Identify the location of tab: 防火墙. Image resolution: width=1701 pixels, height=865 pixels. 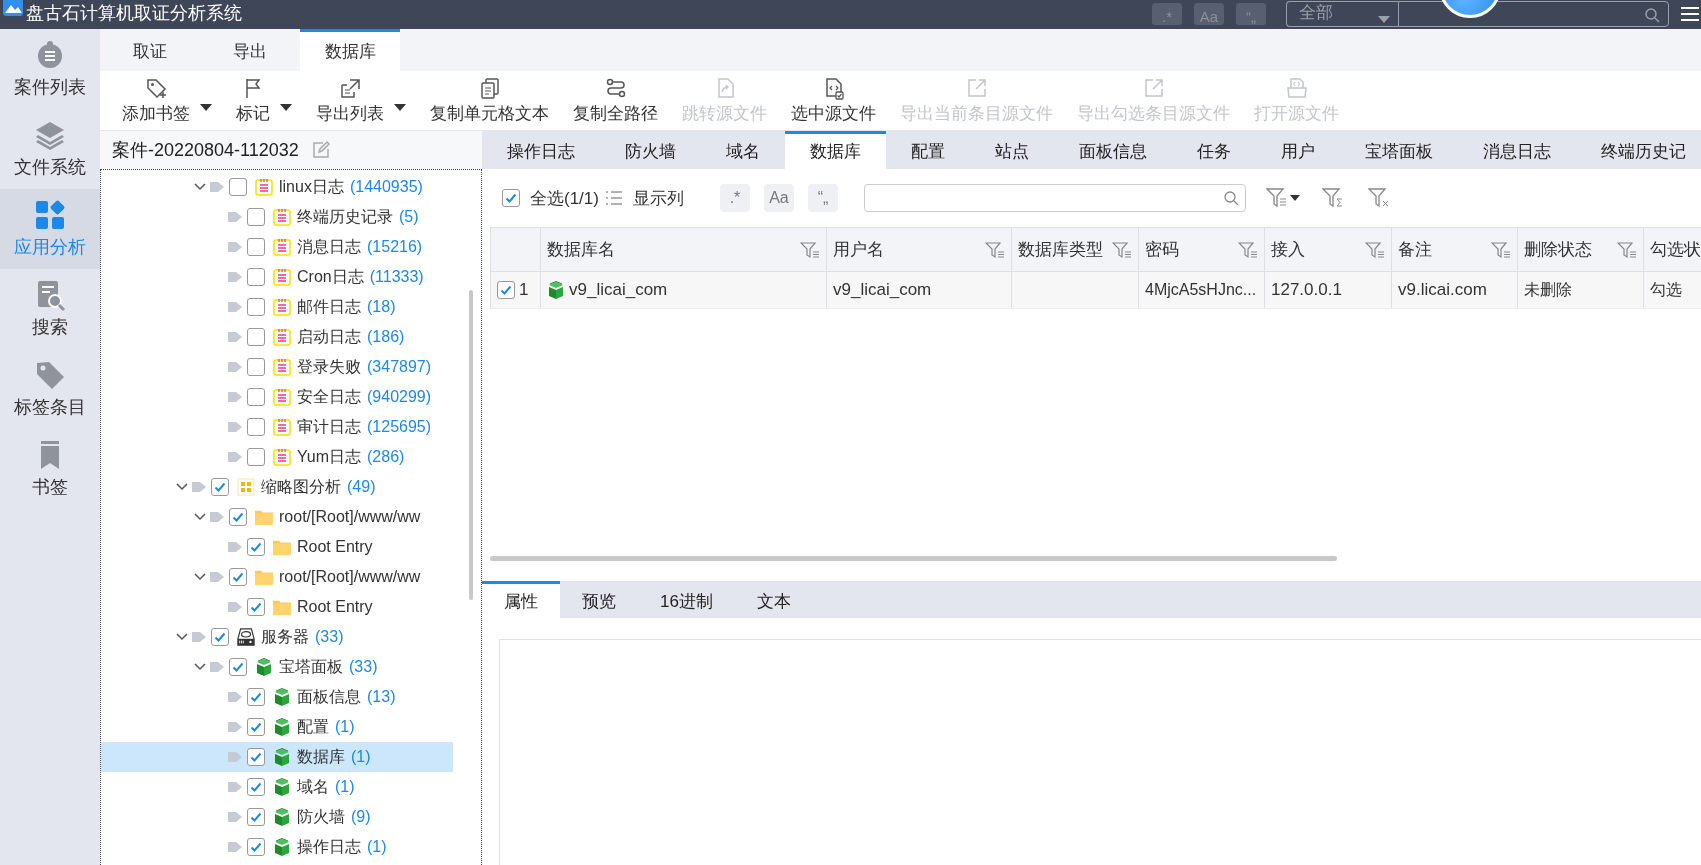
(650, 150).